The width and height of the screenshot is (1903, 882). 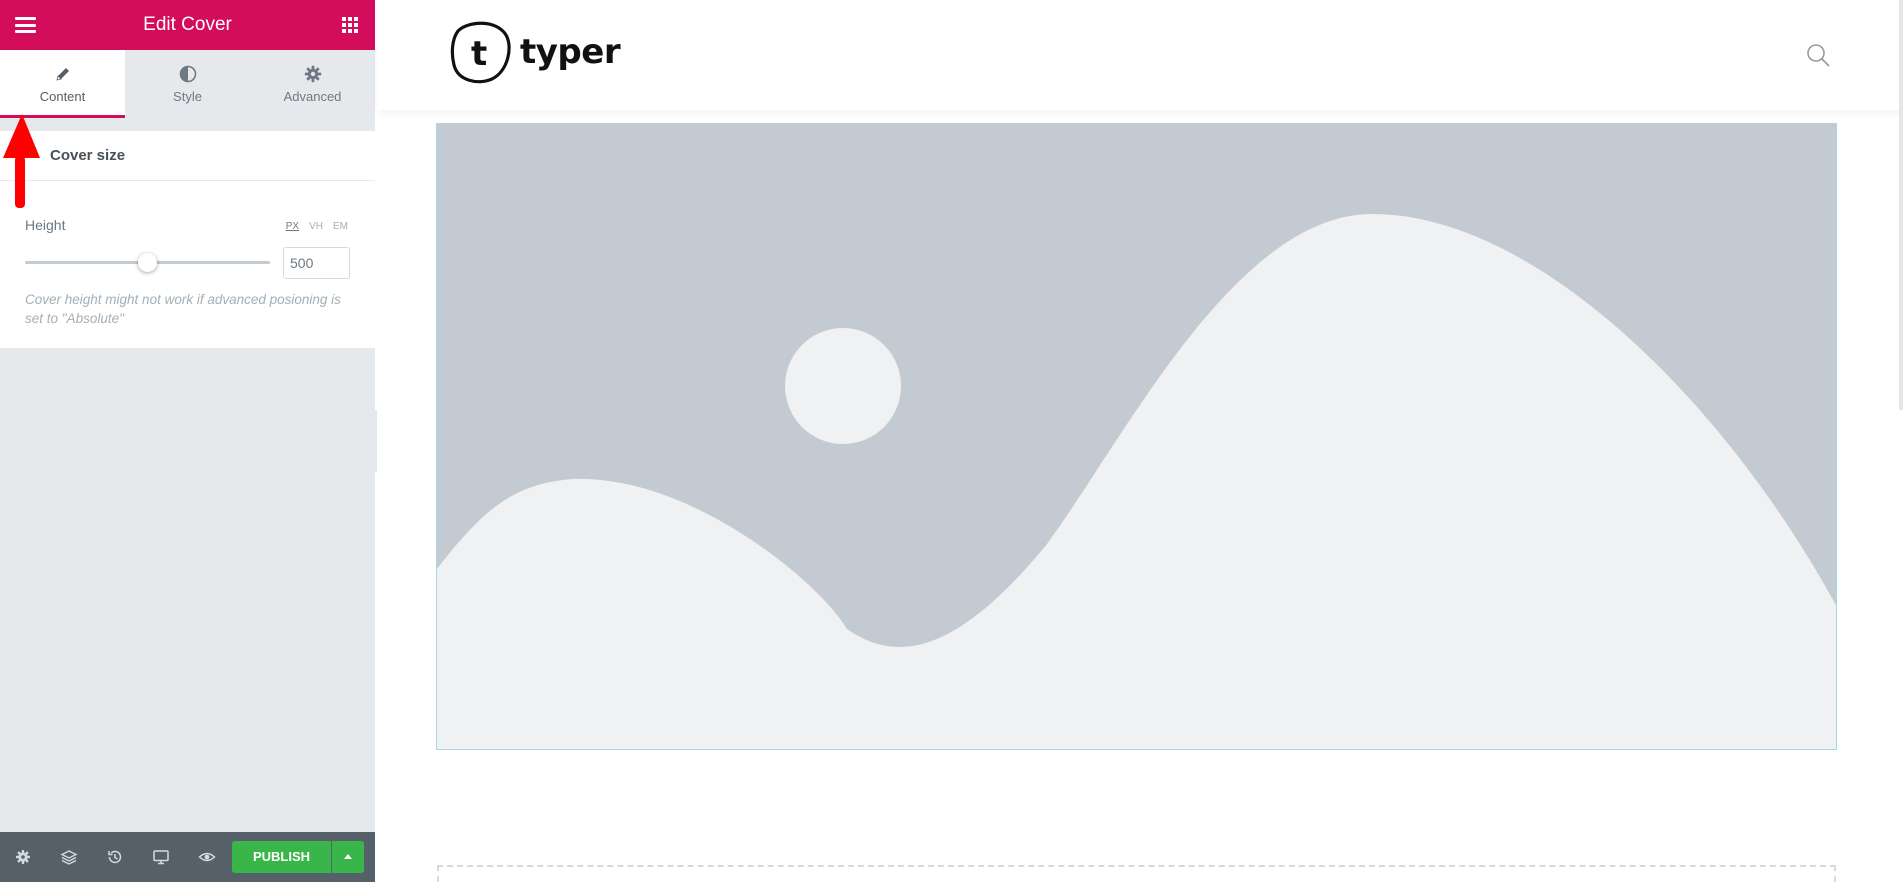 What do you see at coordinates (21, 161) in the screenshot?
I see `annotation-arrow-icon` at bounding box center [21, 161].